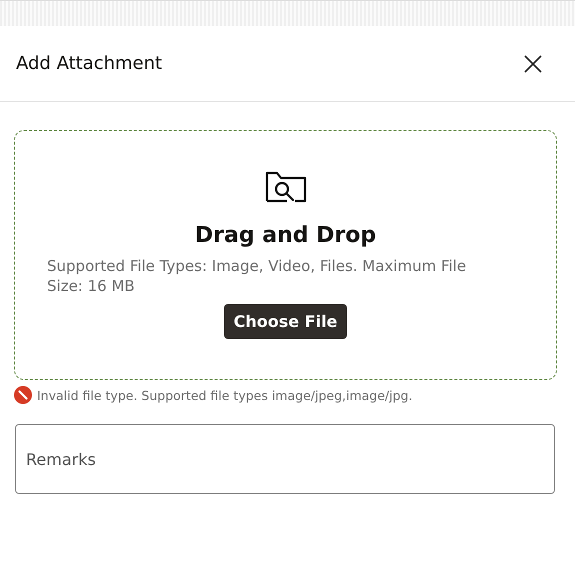 Image resolution: width=575 pixels, height=569 pixels. What do you see at coordinates (286, 321) in the screenshot?
I see `choose-file-button: Choose File` at bounding box center [286, 321].